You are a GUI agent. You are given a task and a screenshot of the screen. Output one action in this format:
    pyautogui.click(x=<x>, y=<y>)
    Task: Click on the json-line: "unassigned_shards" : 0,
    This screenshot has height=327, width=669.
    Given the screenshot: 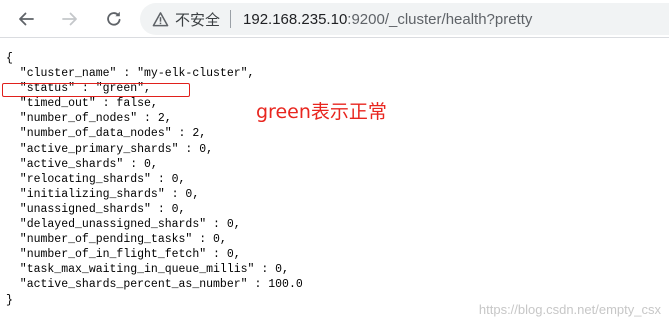 What is the action you would take?
    pyautogui.click(x=96, y=209)
    